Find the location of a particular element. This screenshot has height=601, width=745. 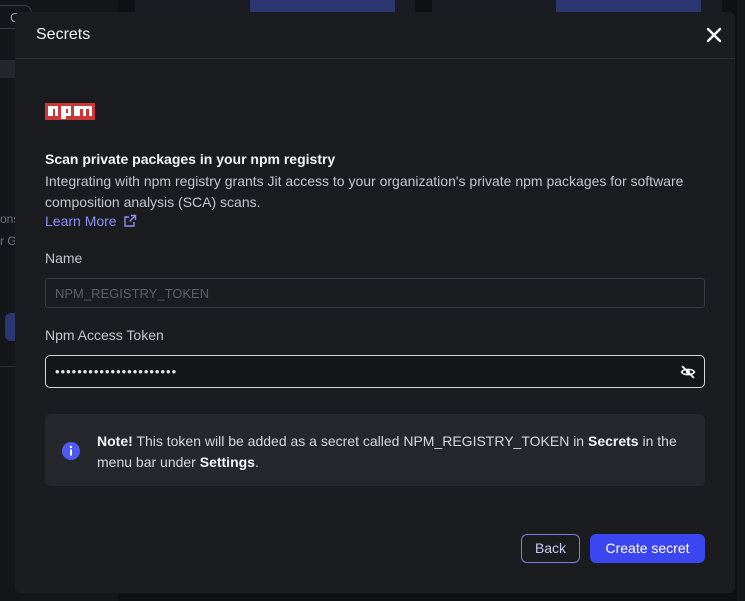

info-icon is located at coordinates (71, 451).